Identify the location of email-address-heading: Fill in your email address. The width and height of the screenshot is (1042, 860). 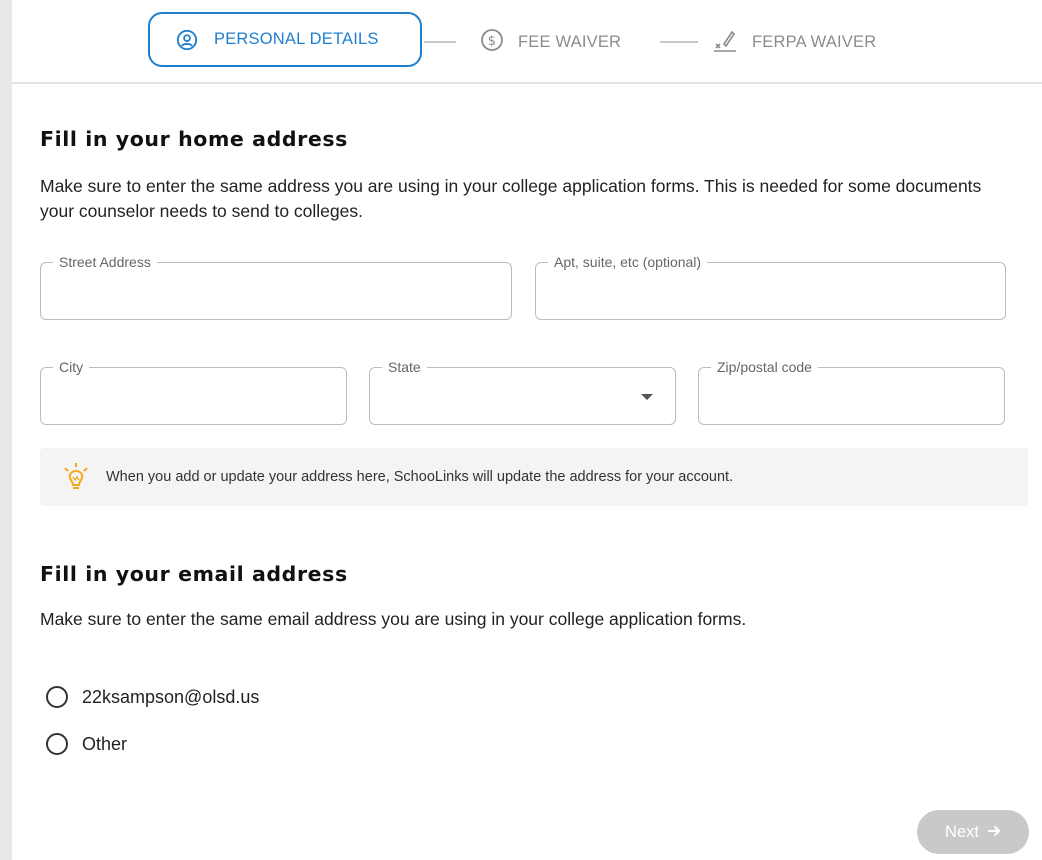
(194, 574).